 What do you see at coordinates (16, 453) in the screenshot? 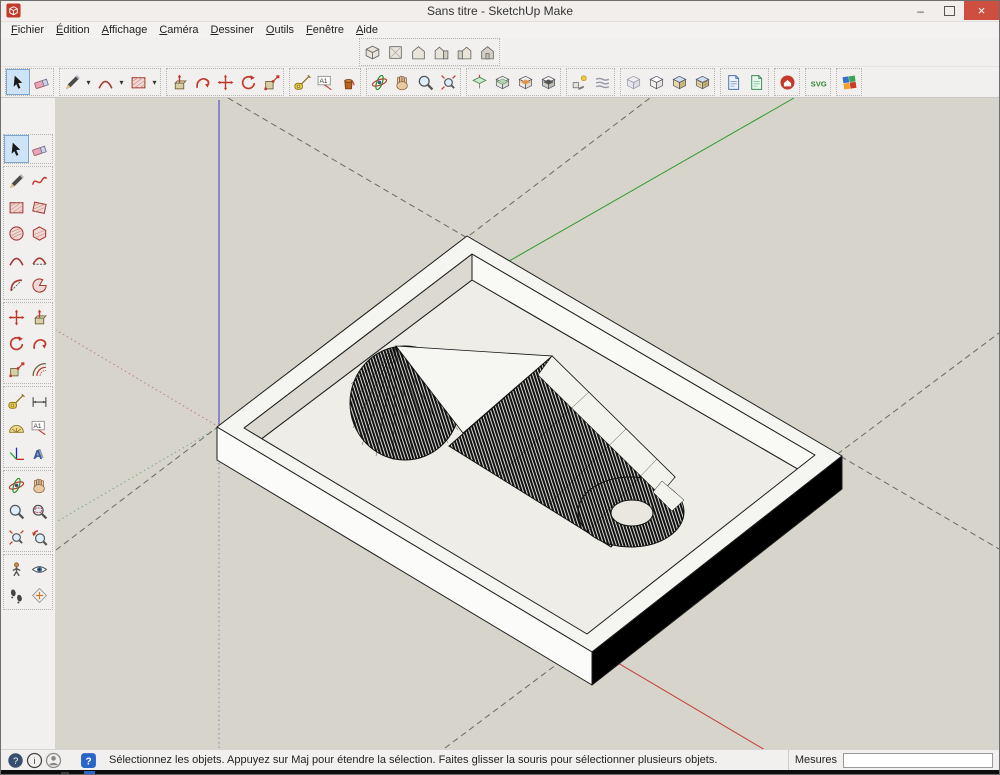
I see `axes-tool` at bounding box center [16, 453].